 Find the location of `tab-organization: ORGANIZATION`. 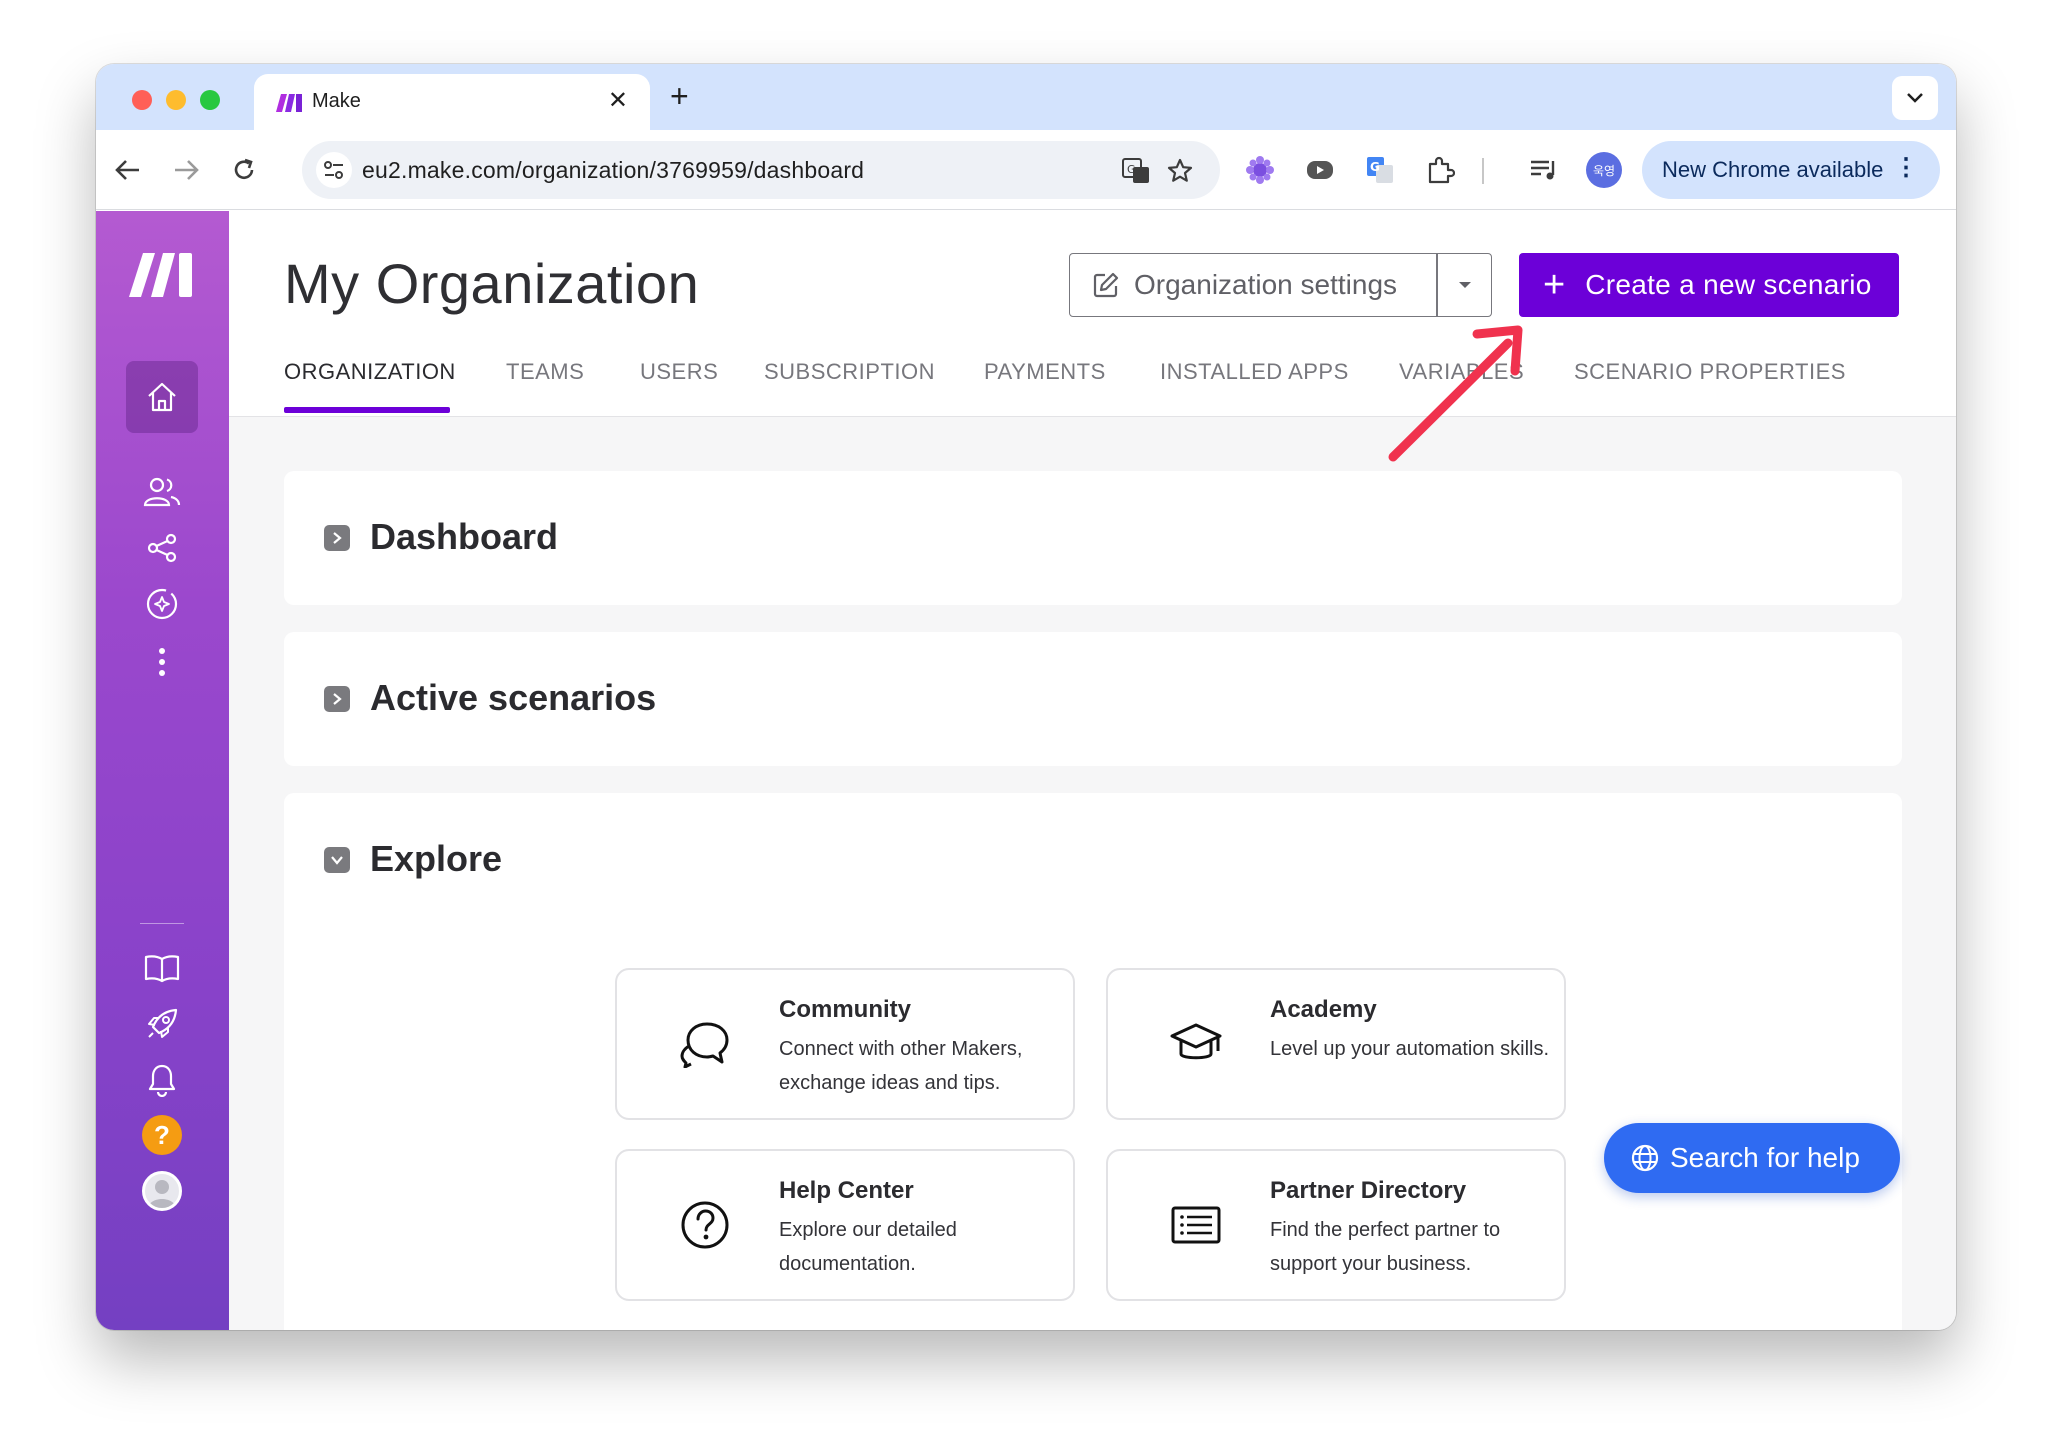

tab-organization: ORGANIZATION is located at coordinates (370, 372).